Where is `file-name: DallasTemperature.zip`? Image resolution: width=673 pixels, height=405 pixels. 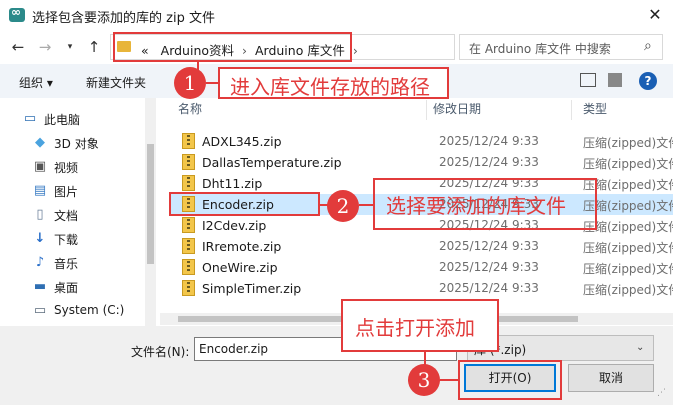 file-name: DallasTemperature.zip is located at coordinates (272, 162).